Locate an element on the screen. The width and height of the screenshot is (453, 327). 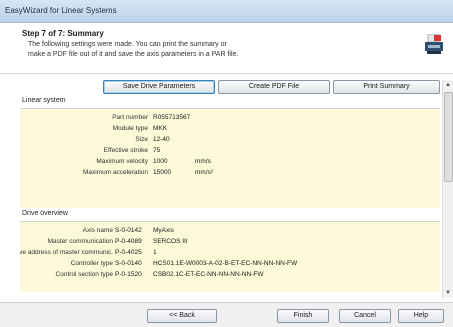
row-parameter: S-0-0142 is located at coordinates (128, 230).